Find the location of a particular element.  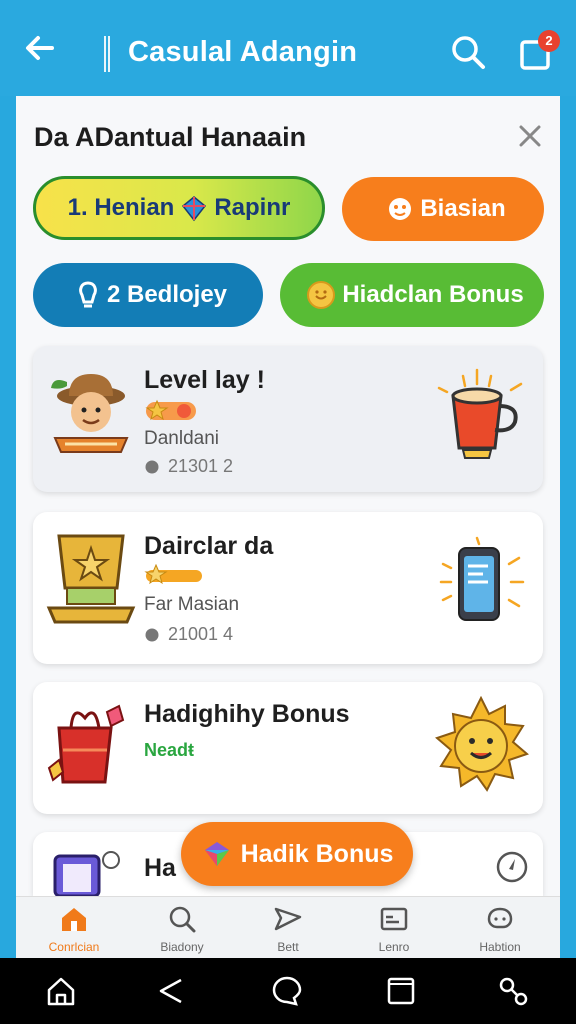

filter-pill-biasian: Biasian is located at coordinates (443, 209).